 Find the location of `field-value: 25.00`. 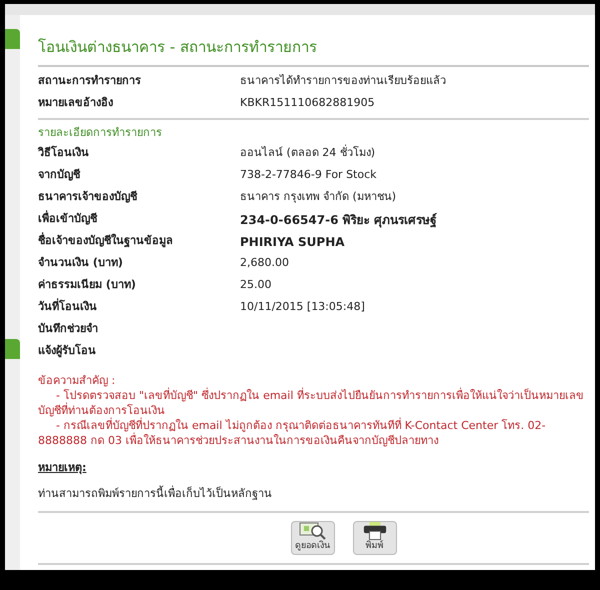

field-value: 25.00 is located at coordinates (256, 285).